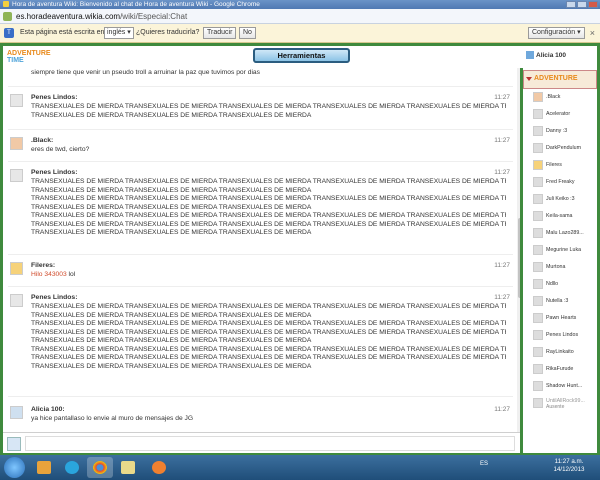  Describe the element at coordinates (560, 79) in the screenshot. I see `user-list-header: ADVENTURE` at that location.